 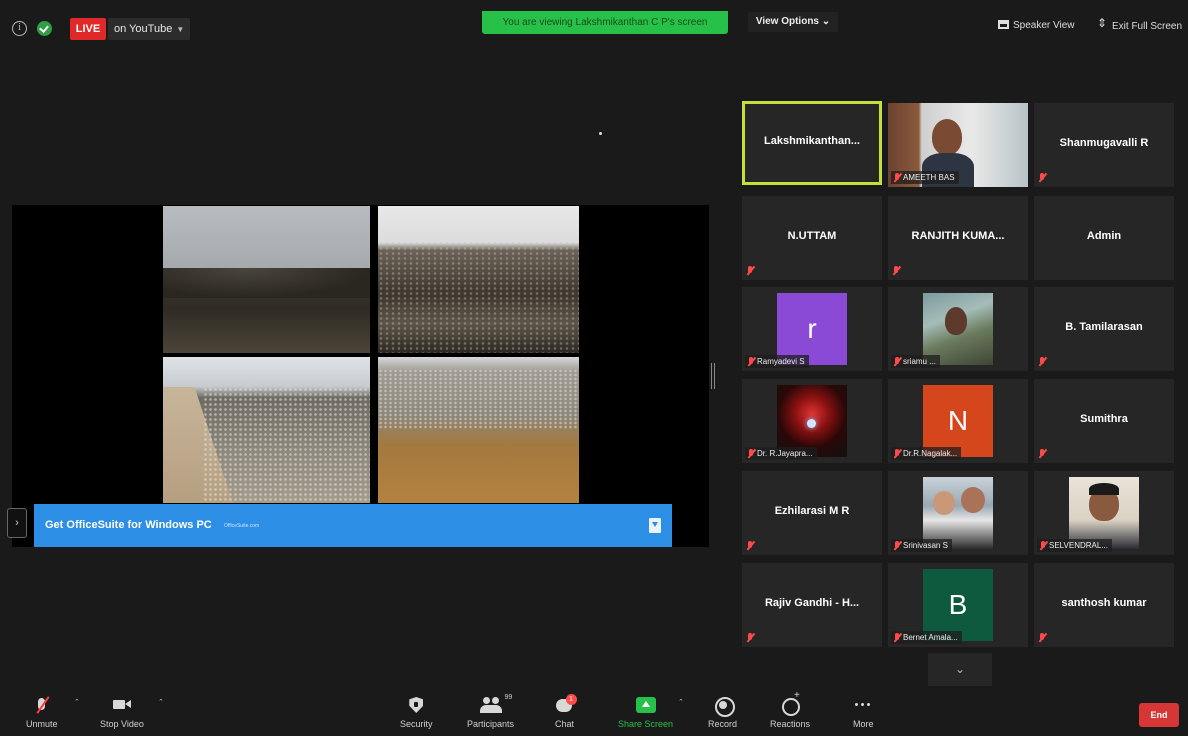 What do you see at coordinates (491, 724) in the screenshot?
I see `participants-label: Participants` at bounding box center [491, 724].